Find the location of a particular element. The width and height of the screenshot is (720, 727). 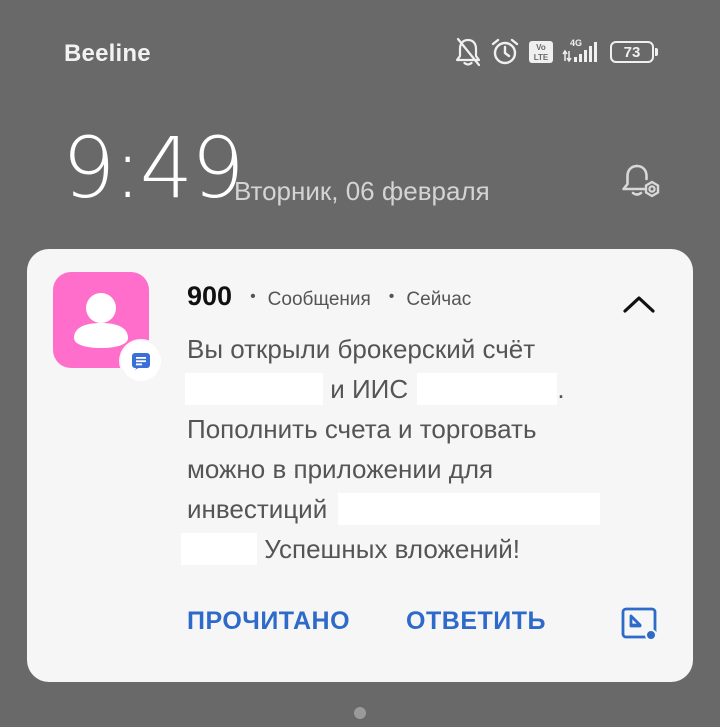

battery-level: 73 is located at coordinates (632, 52).